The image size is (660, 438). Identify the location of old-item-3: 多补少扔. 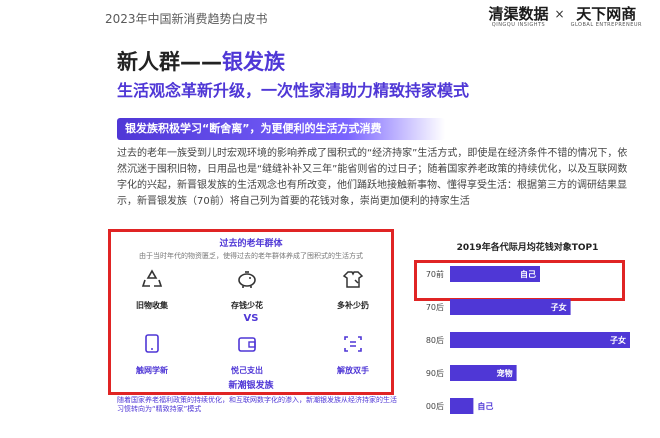
(353, 290).